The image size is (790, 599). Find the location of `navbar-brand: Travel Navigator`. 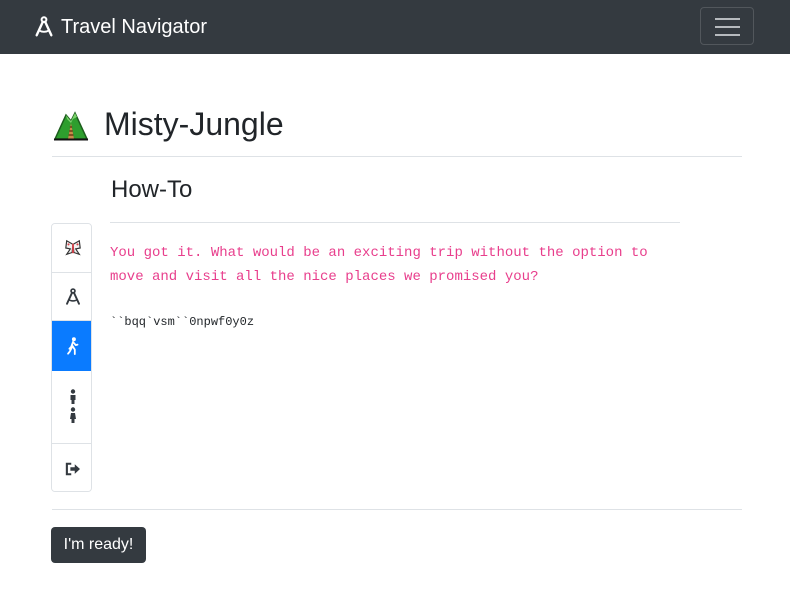

navbar-brand: Travel Navigator is located at coordinates (120, 27).